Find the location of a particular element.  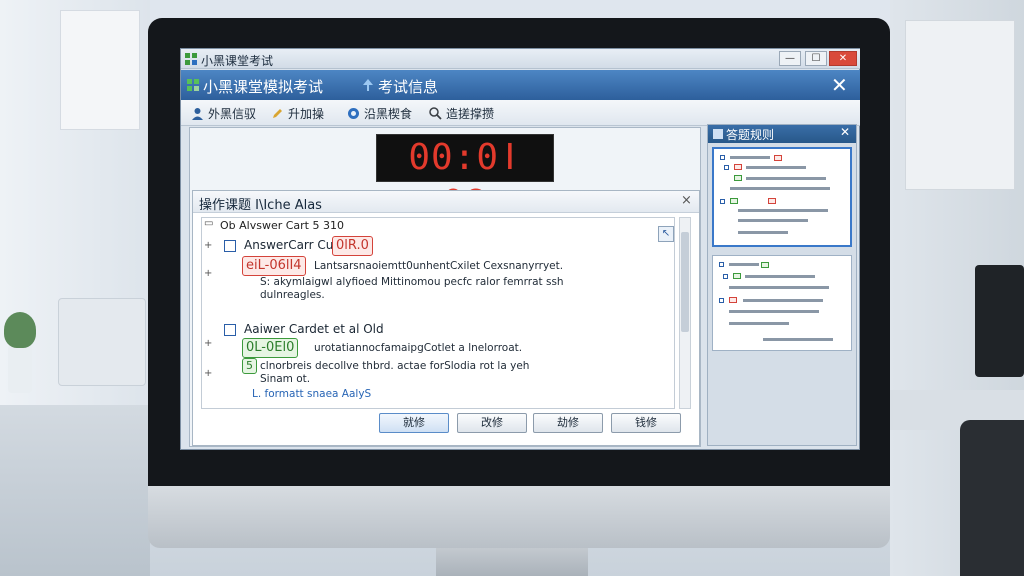

exam-info-tab: 考试信息 is located at coordinates (408, 86).